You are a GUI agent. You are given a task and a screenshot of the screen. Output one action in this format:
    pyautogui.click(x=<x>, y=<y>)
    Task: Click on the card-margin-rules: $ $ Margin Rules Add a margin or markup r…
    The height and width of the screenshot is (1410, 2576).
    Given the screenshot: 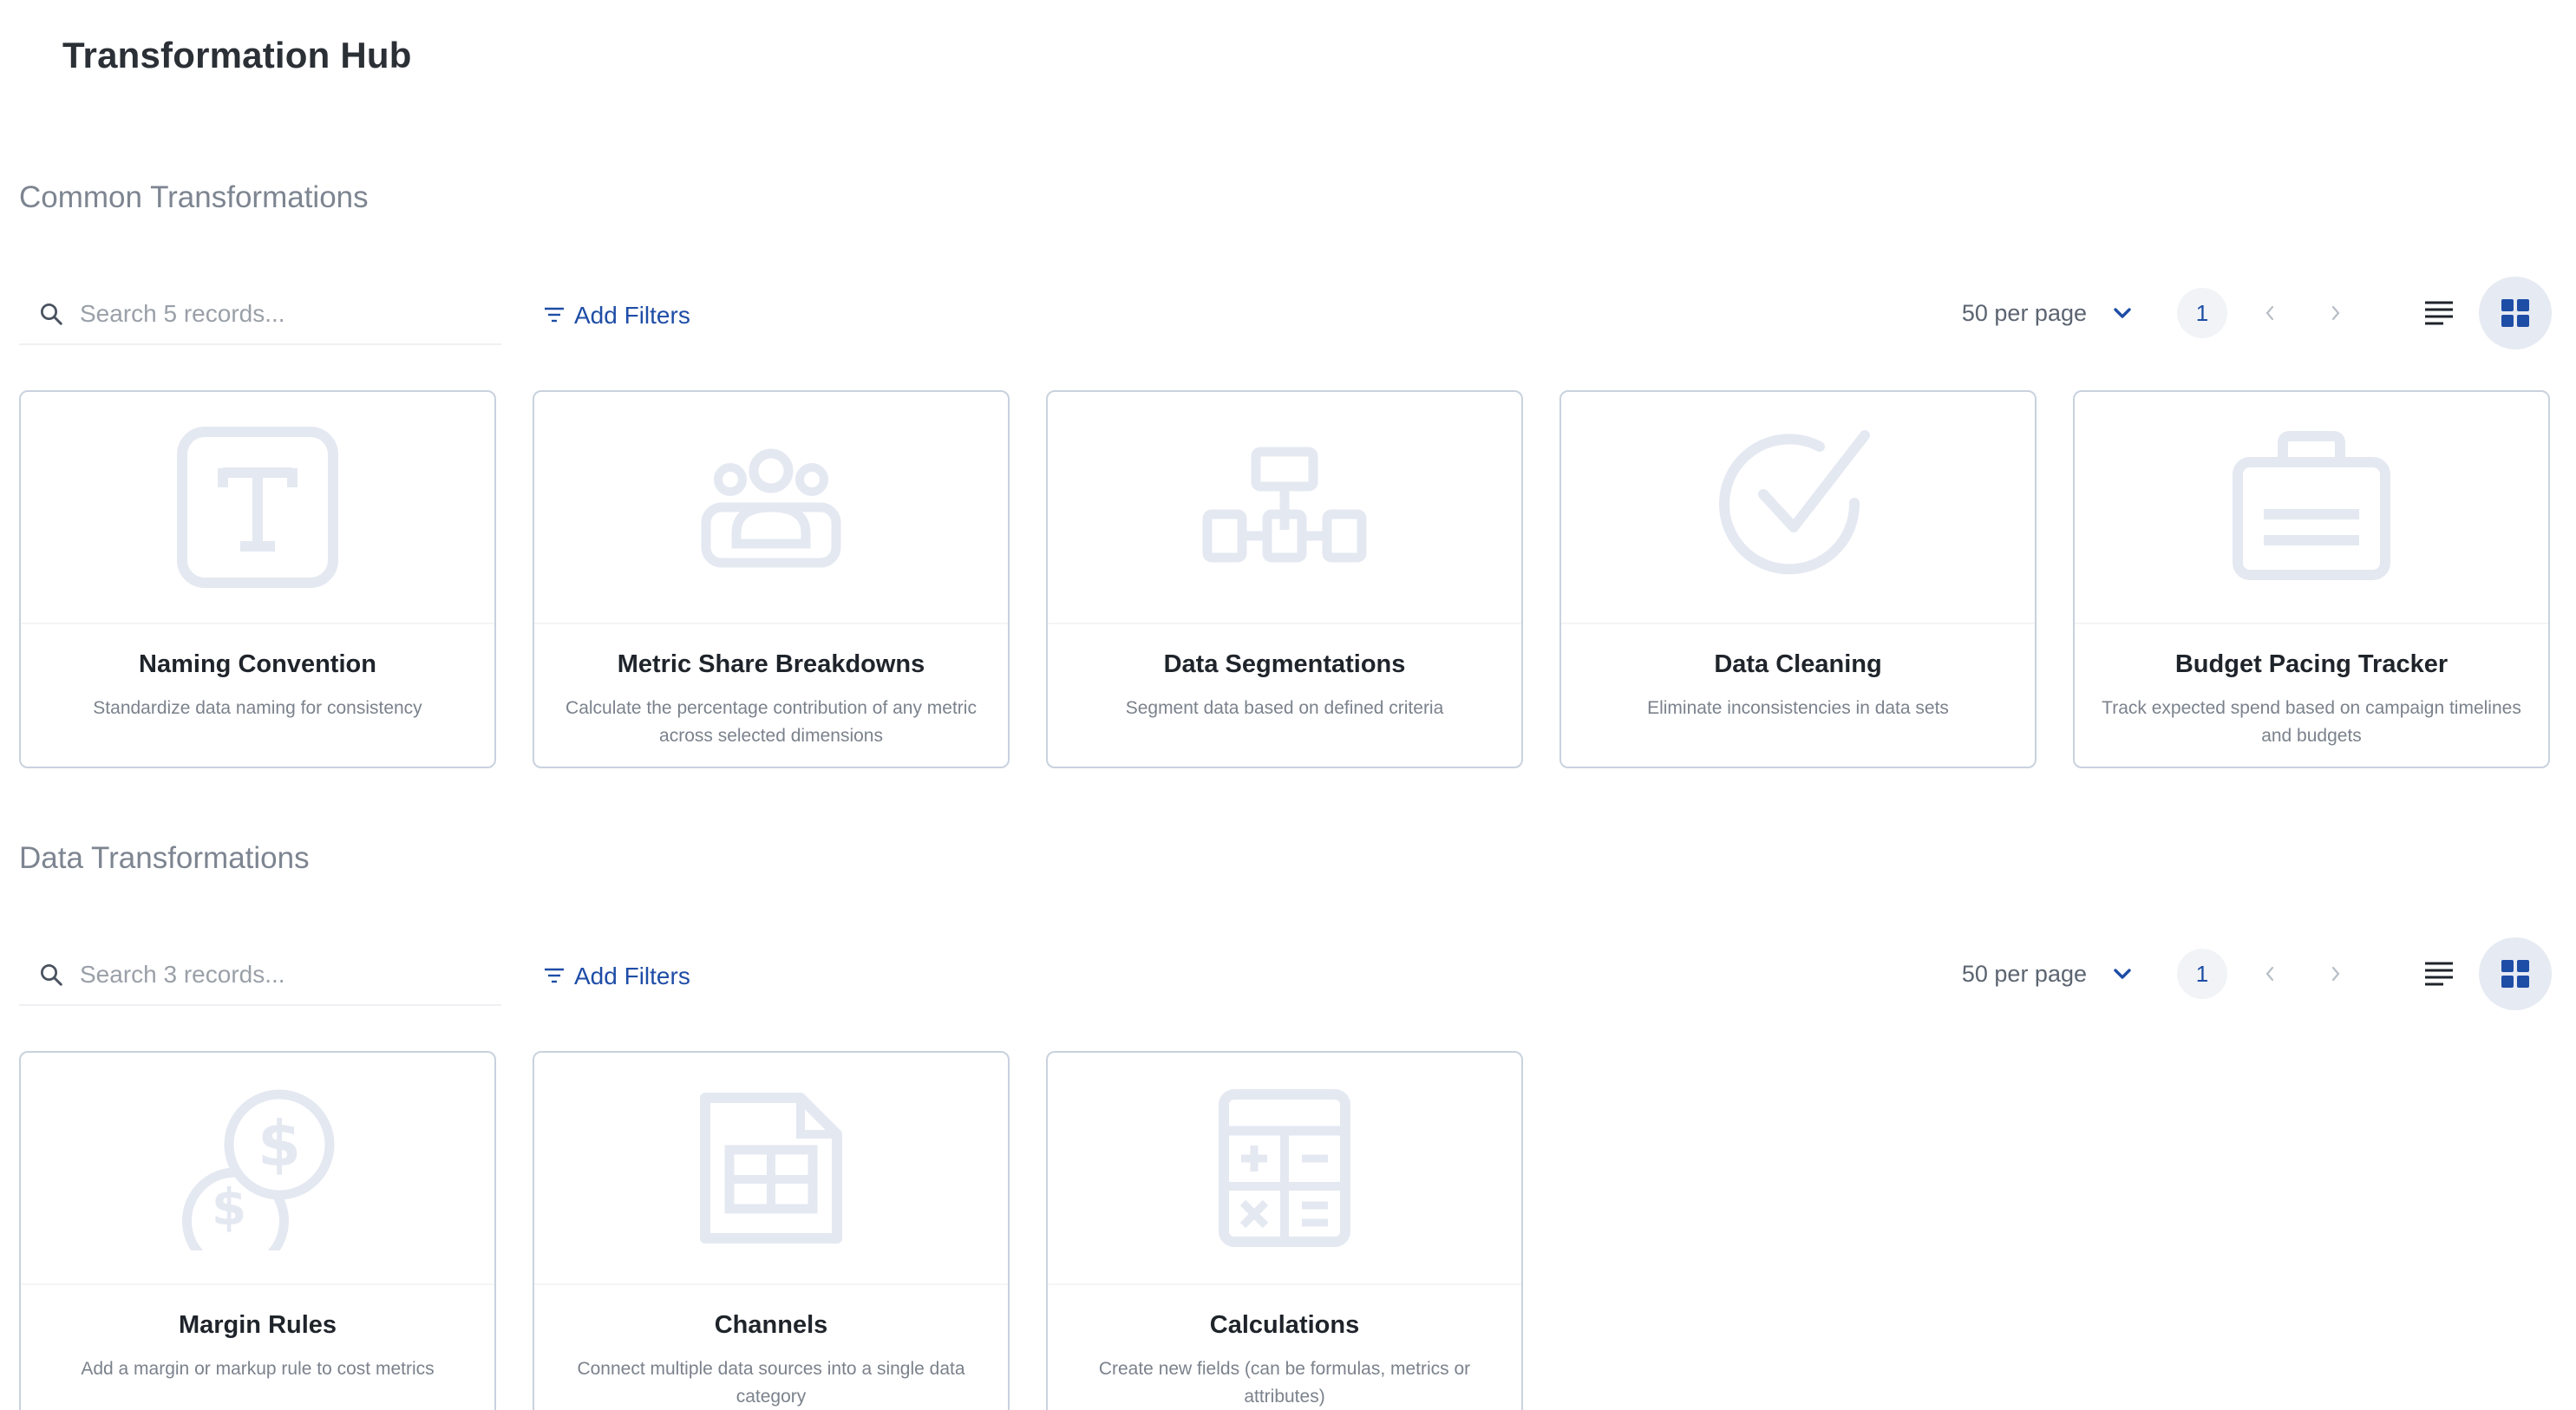 What is the action you would take?
    pyautogui.click(x=257, y=1230)
    